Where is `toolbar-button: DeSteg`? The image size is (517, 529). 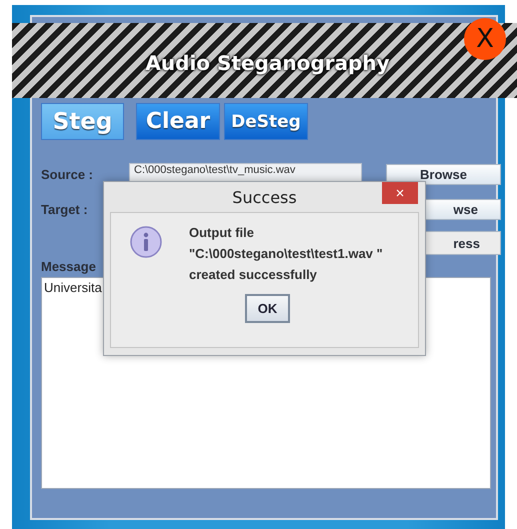
toolbar-button: DeSteg is located at coordinates (266, 121).